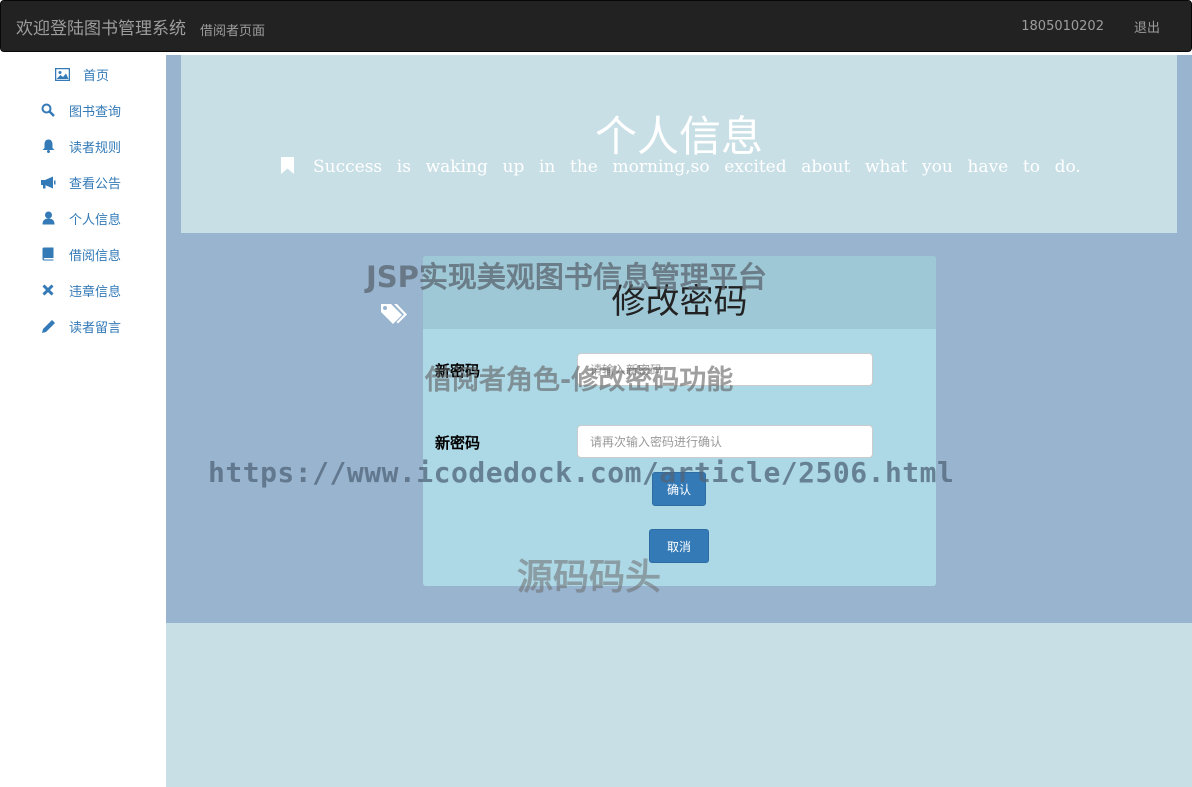 This screenshot has height=787, width=1192. I want to click on quote-word: excited, so click(755, 167).